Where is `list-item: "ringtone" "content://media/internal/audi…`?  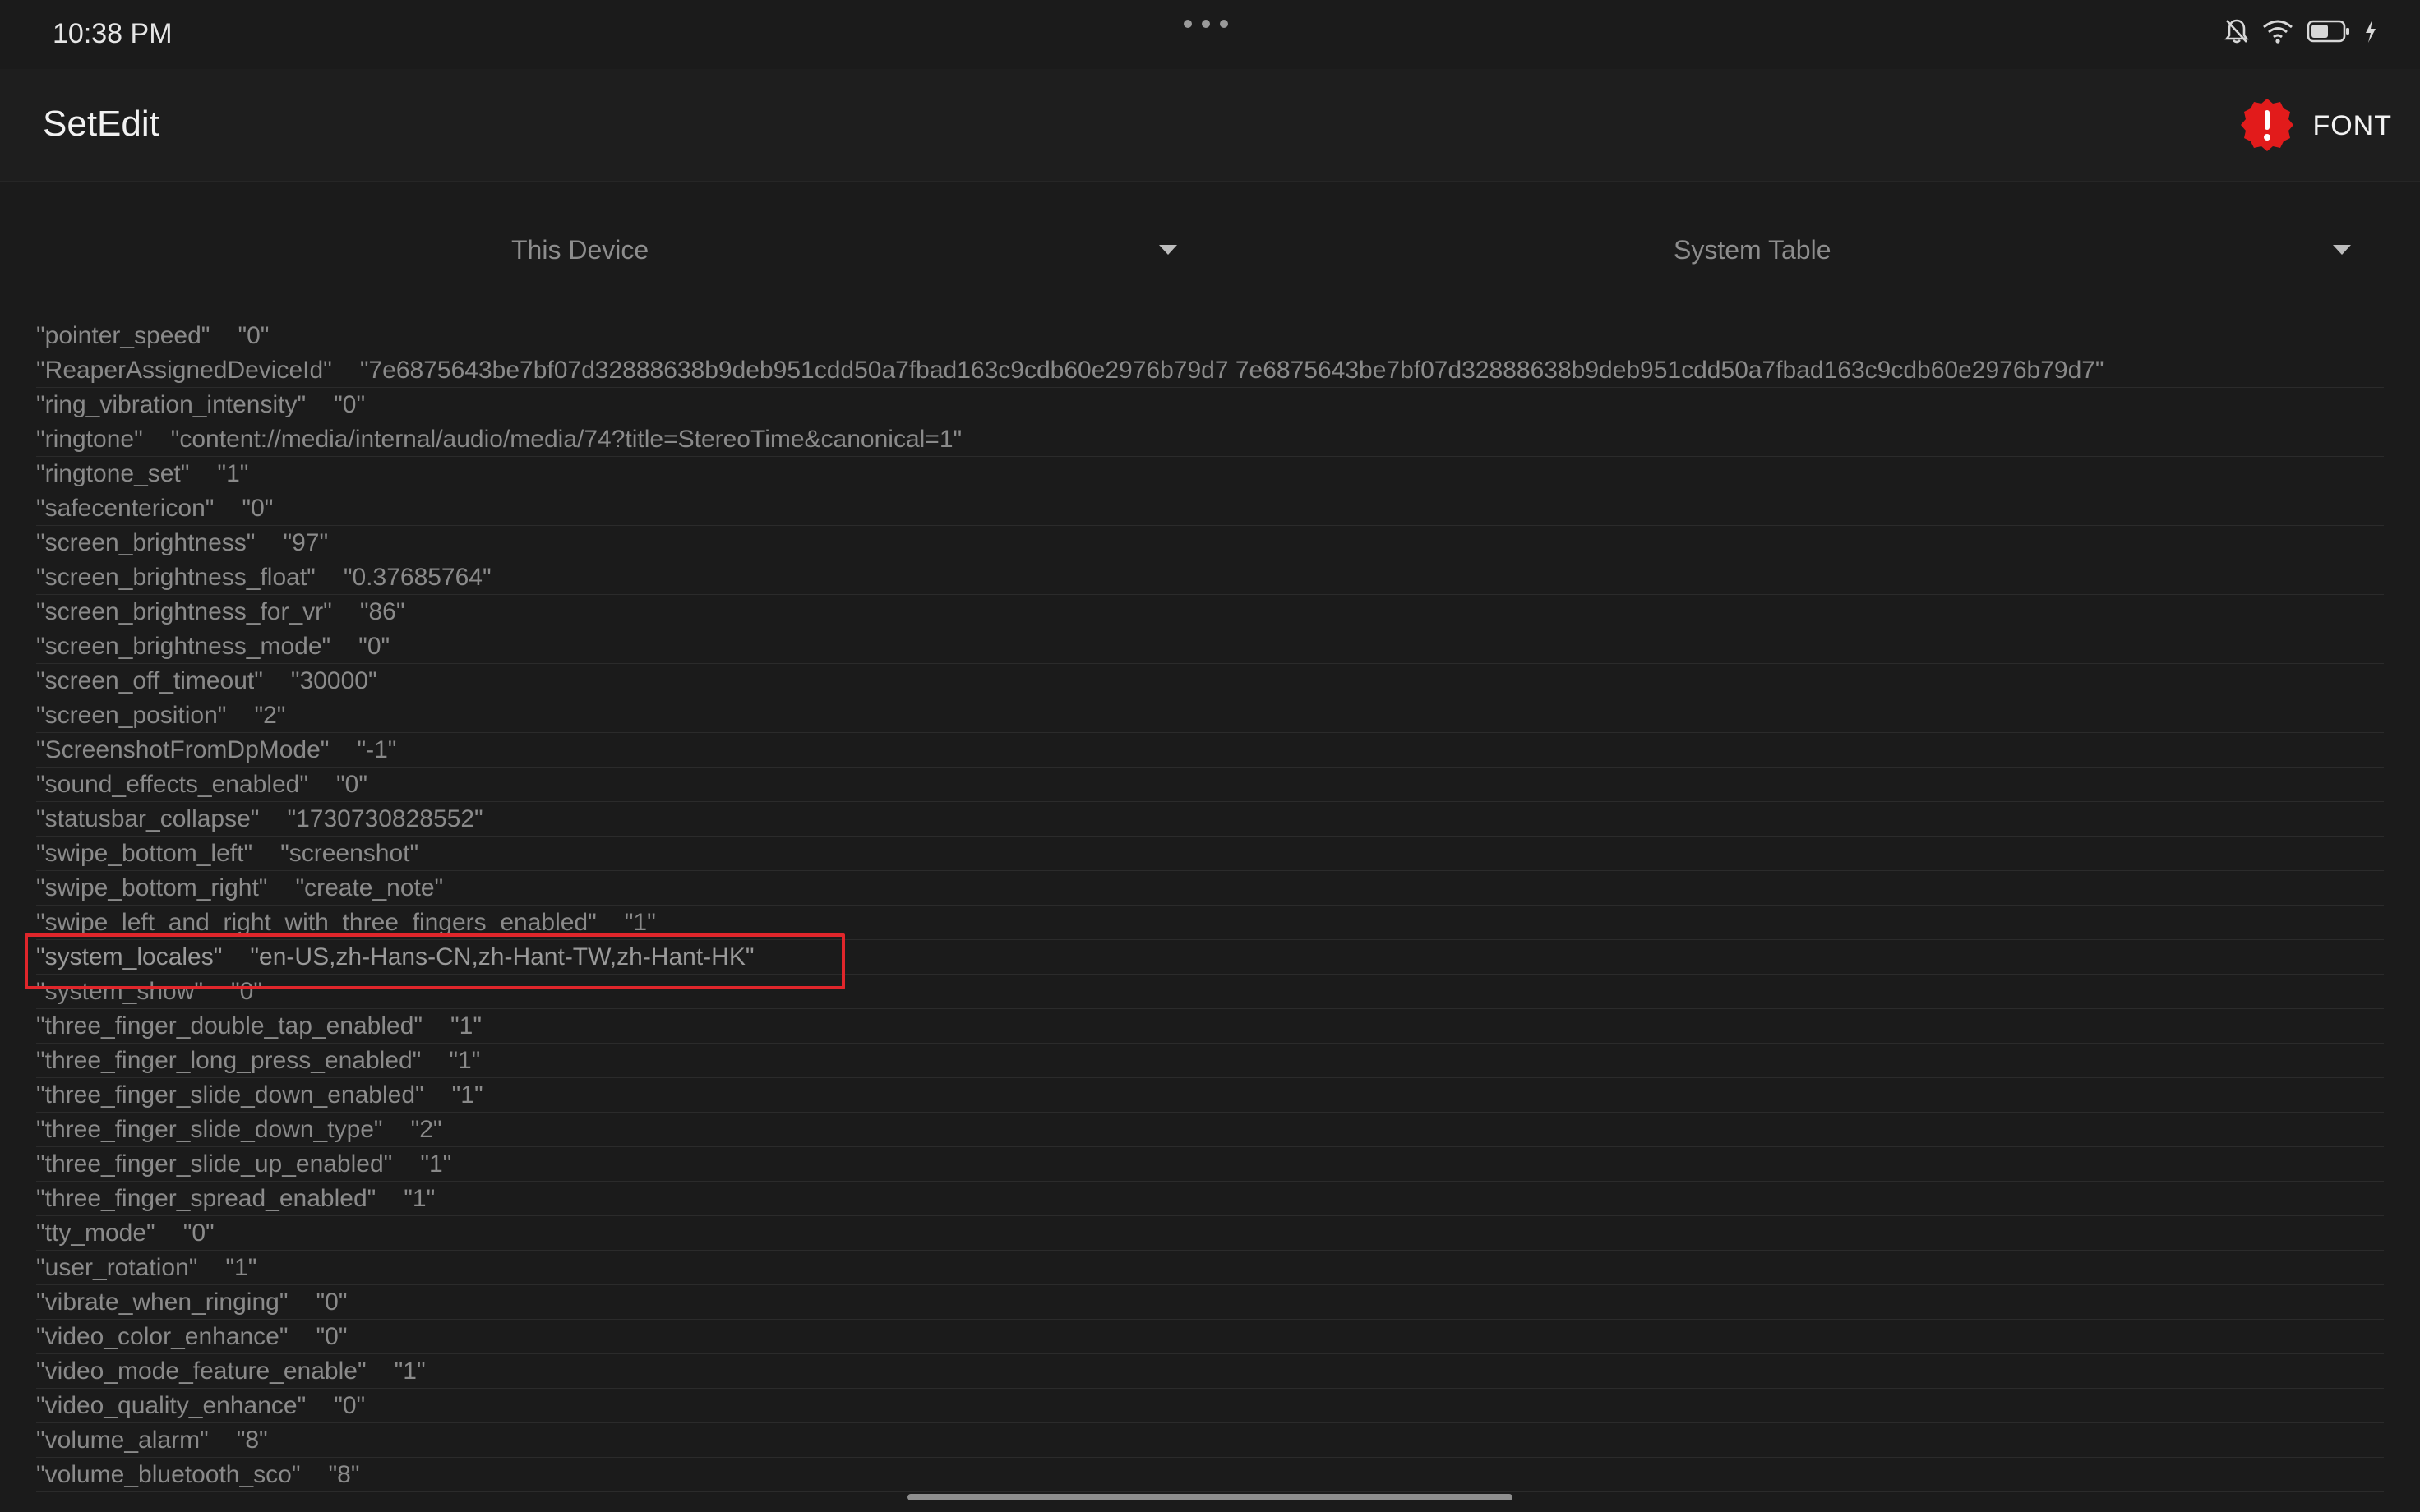
list-item: "ringtone" "content://media/internal/audi… is located at coordinates (1210, 440).